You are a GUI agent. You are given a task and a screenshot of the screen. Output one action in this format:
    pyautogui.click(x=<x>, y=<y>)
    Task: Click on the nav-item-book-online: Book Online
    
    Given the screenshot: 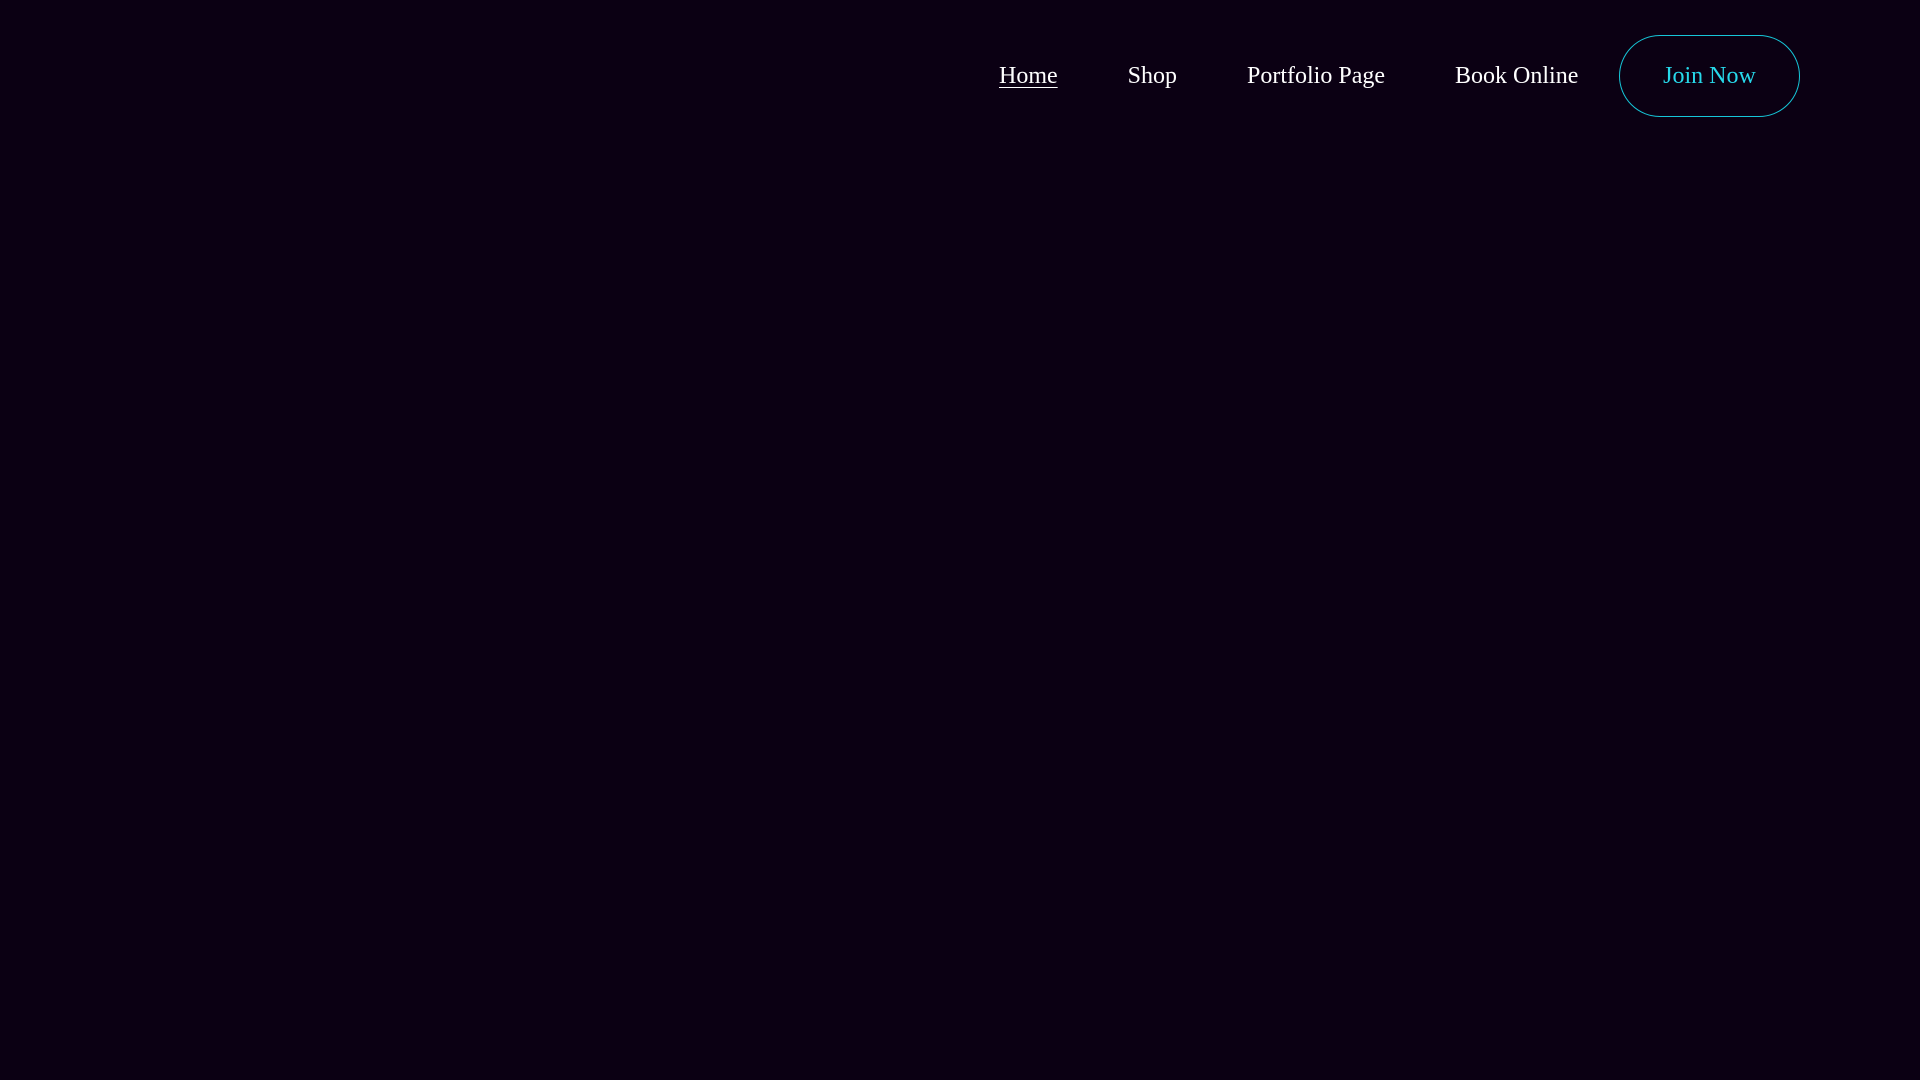 What is the action you would take?
    pyautogui.click(x=1516, y=76)
    